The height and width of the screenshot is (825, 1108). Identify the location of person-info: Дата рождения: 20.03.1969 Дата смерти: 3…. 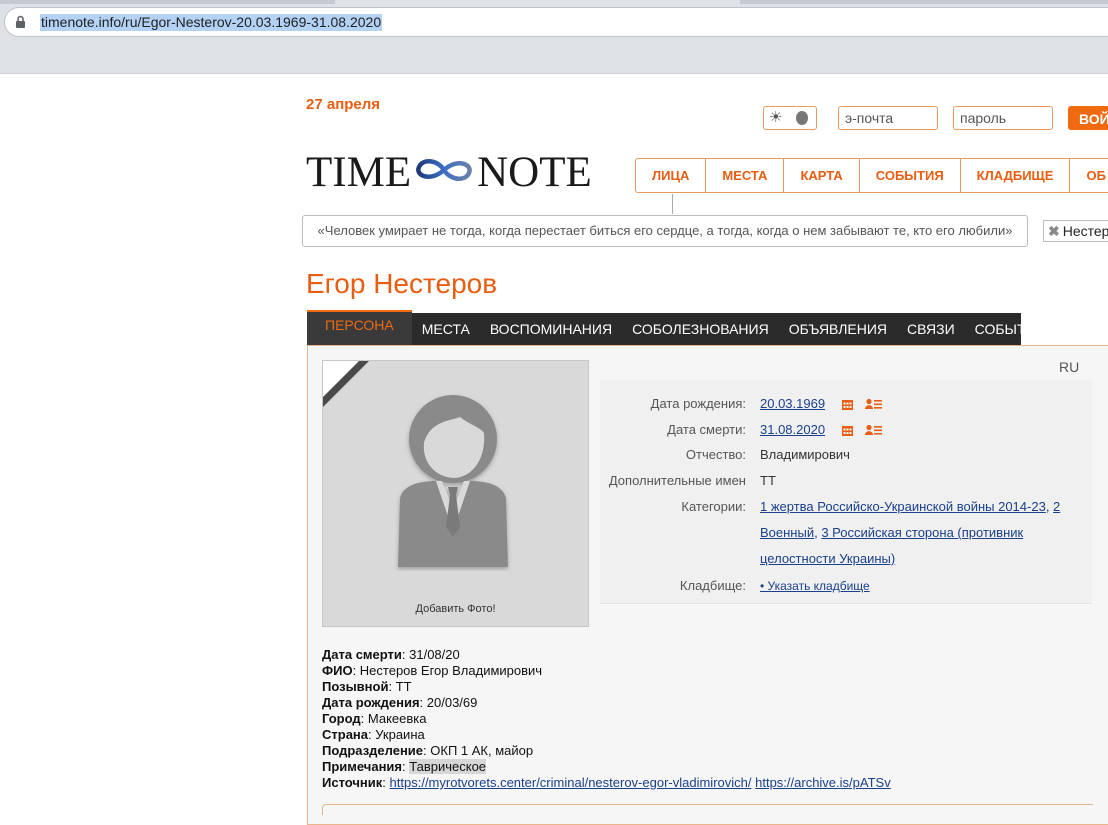
(846, 492).